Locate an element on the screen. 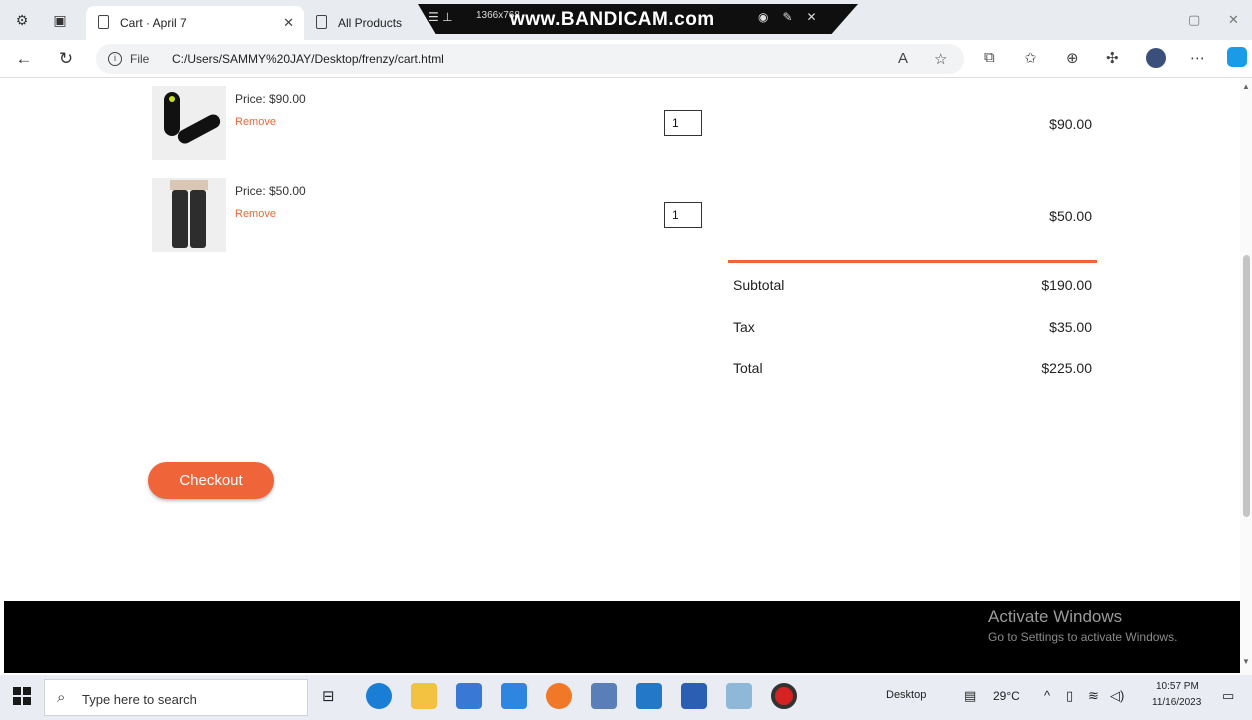  extensions-icon: ✣ is located at coordinates (1112, 58).